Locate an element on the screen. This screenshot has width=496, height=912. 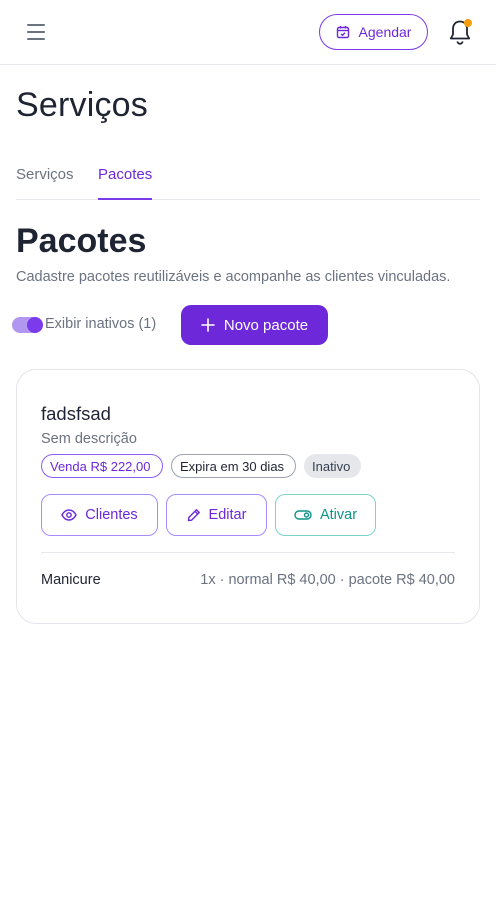
price-badge: Venda R$ 222,00 is located at coordinates (102, 466).